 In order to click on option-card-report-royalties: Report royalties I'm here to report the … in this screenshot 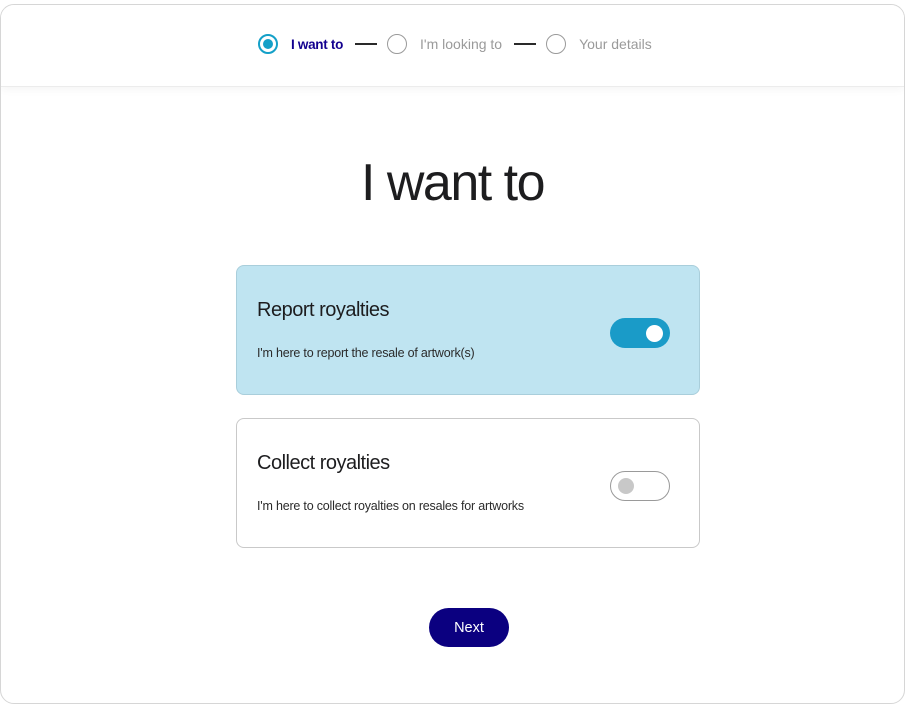, I will do `click(468, 330)`.